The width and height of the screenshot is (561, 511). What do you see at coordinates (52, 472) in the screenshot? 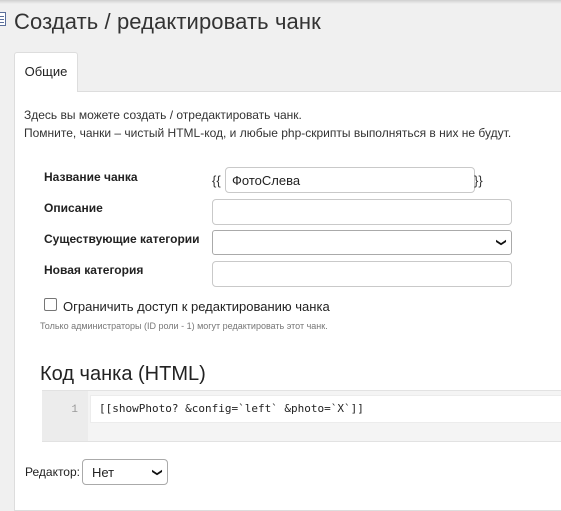
I see `editor-label: Редактор:` at bounding box center [52, 472].